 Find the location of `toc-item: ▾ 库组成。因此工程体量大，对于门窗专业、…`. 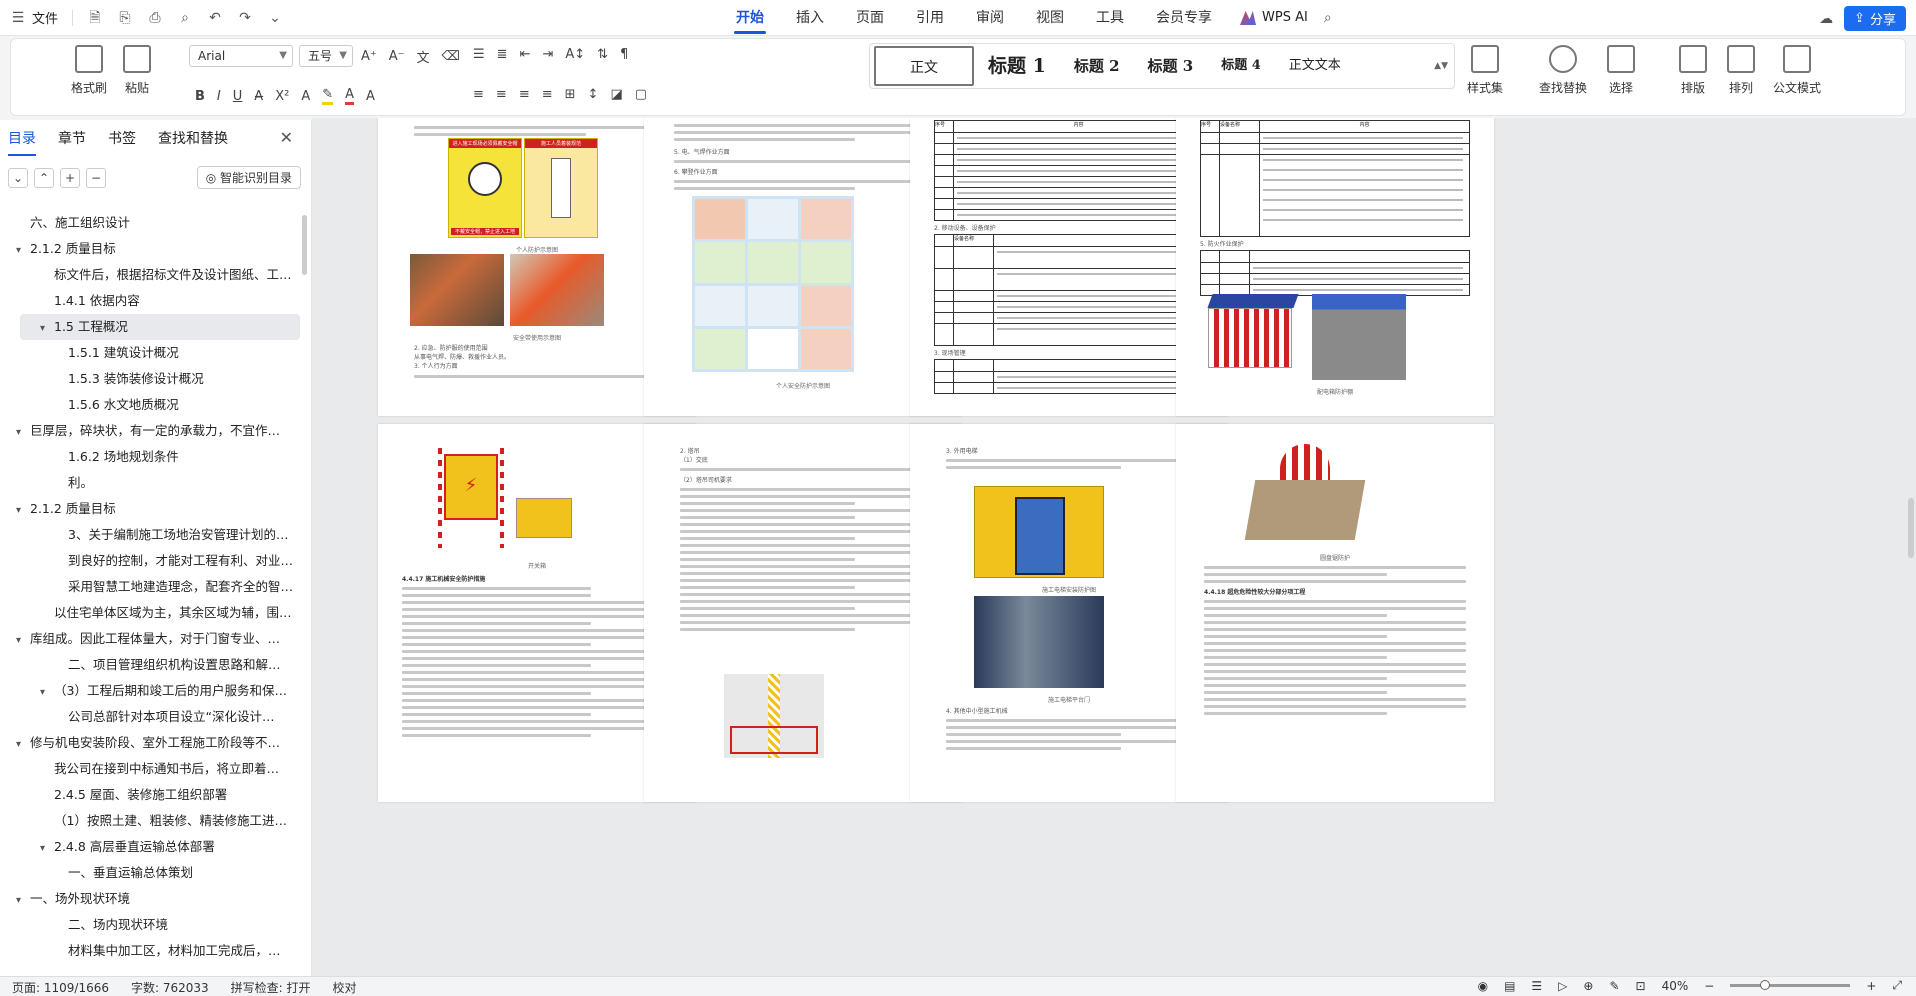

toc-item: ▾ 库组成。因此工程体量大，对于门窗专业、… is located at coordinates (150, 639).